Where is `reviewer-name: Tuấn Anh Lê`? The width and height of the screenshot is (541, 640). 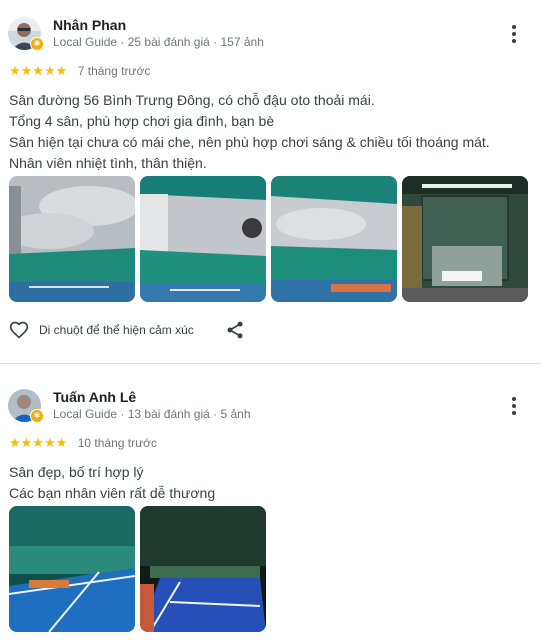 reviewer-name: Tuấn Anh Lê is located at coordinates (94, 397).